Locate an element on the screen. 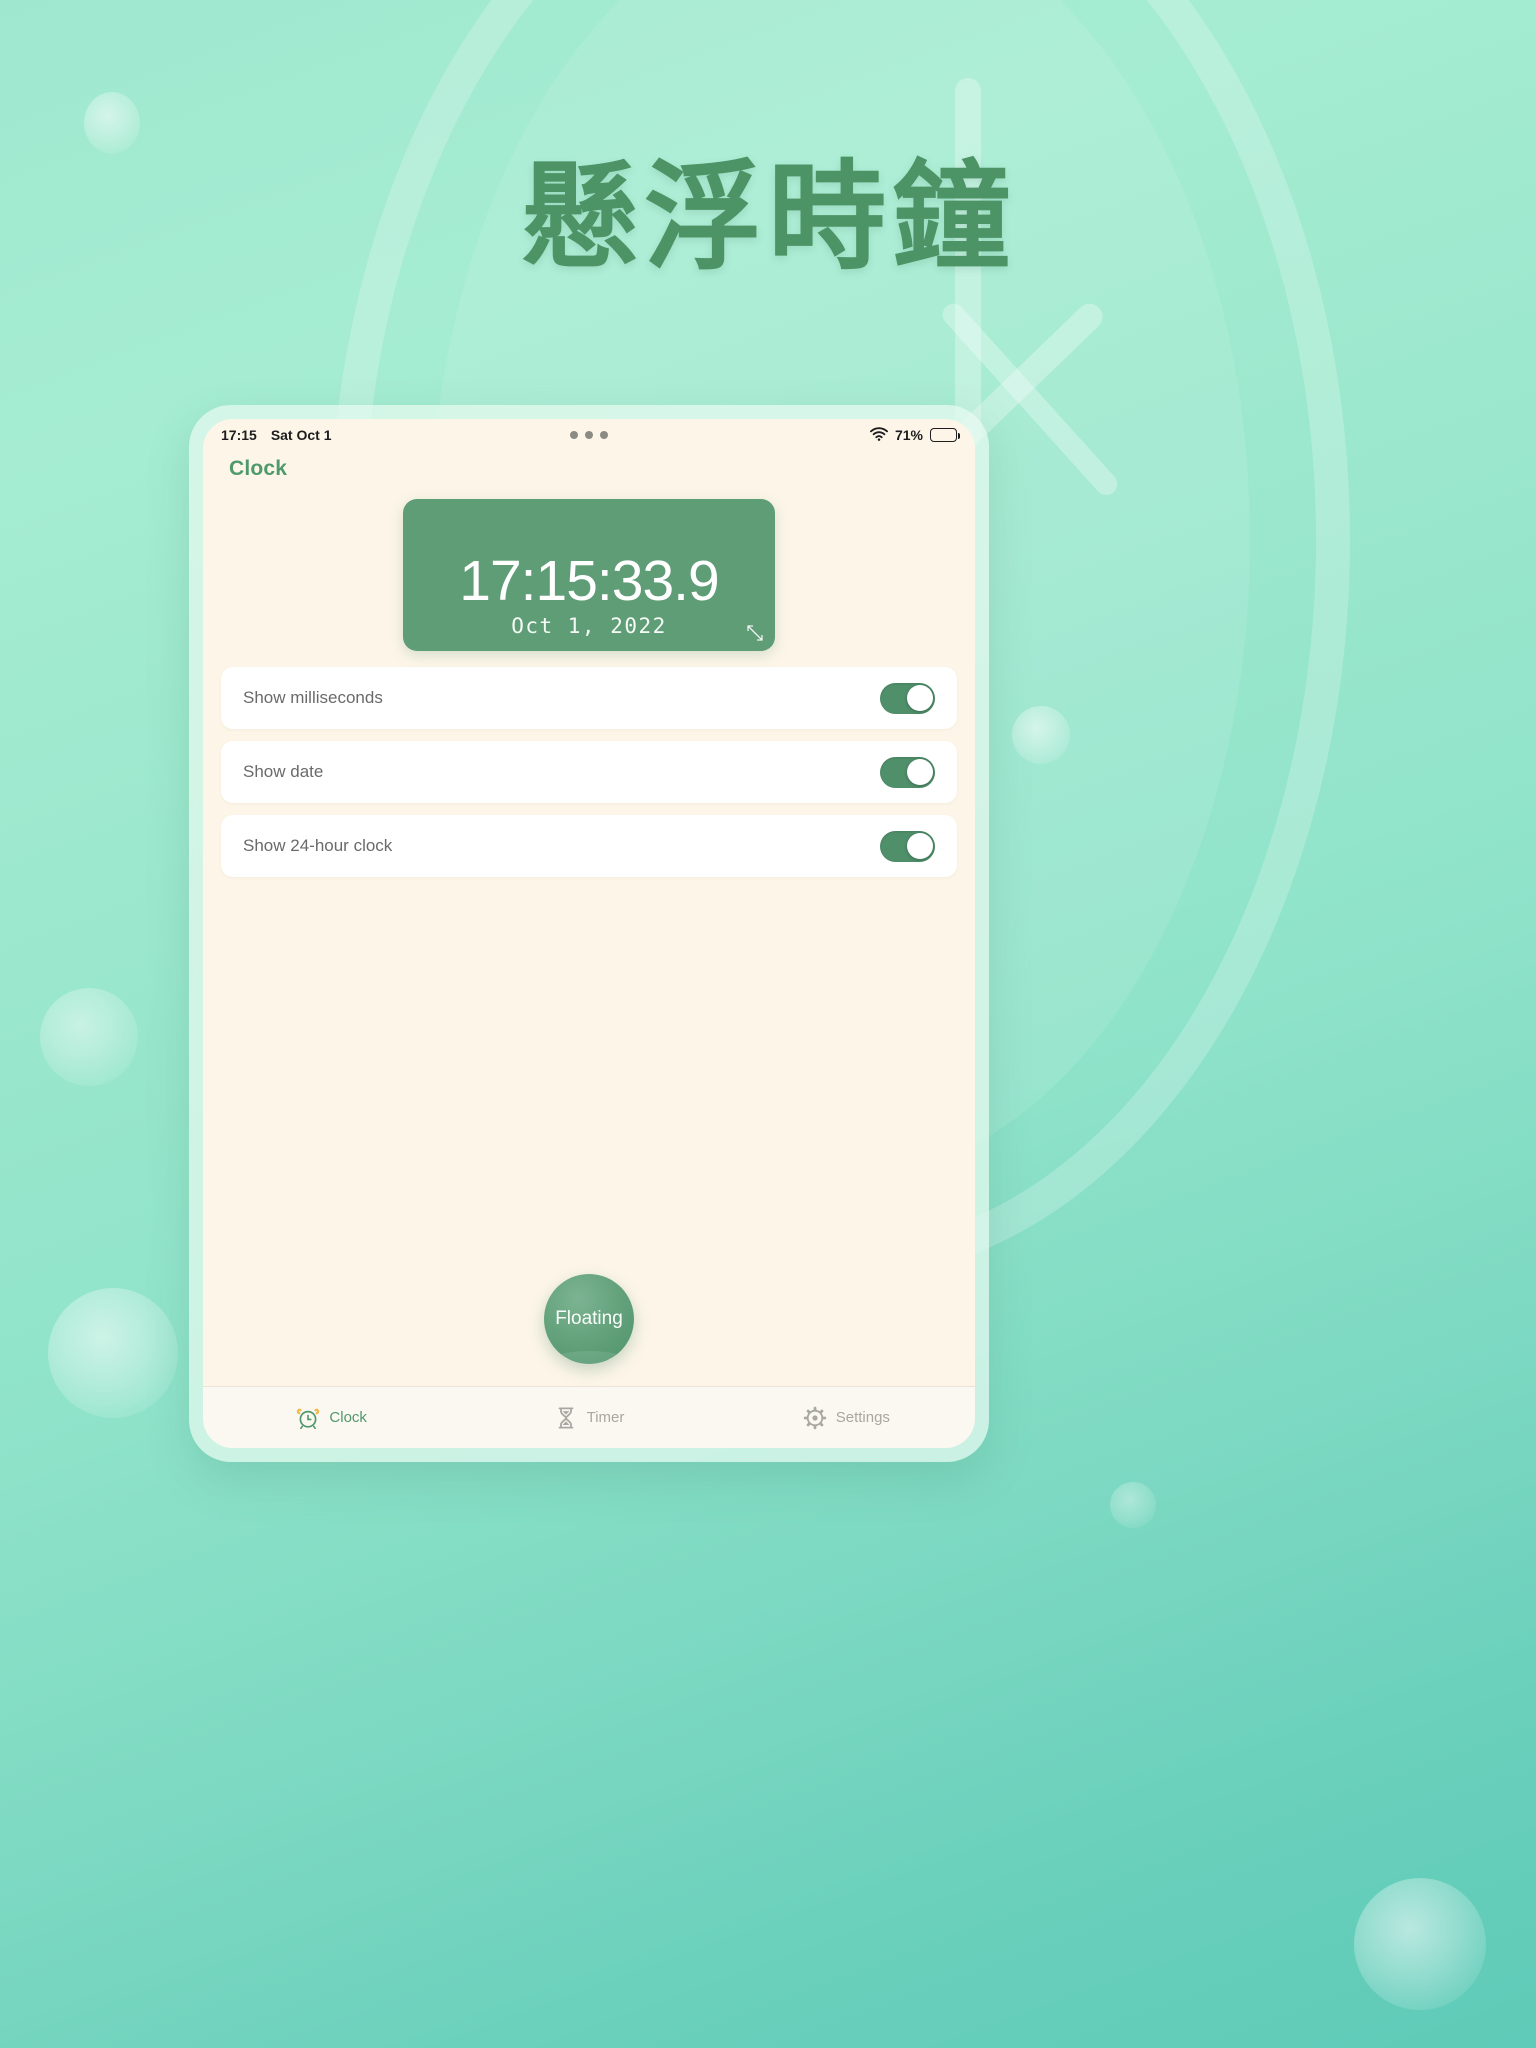 This screenshot has height=2048, width=1536. resize-handle-icon is located at coordinates (755, 633).